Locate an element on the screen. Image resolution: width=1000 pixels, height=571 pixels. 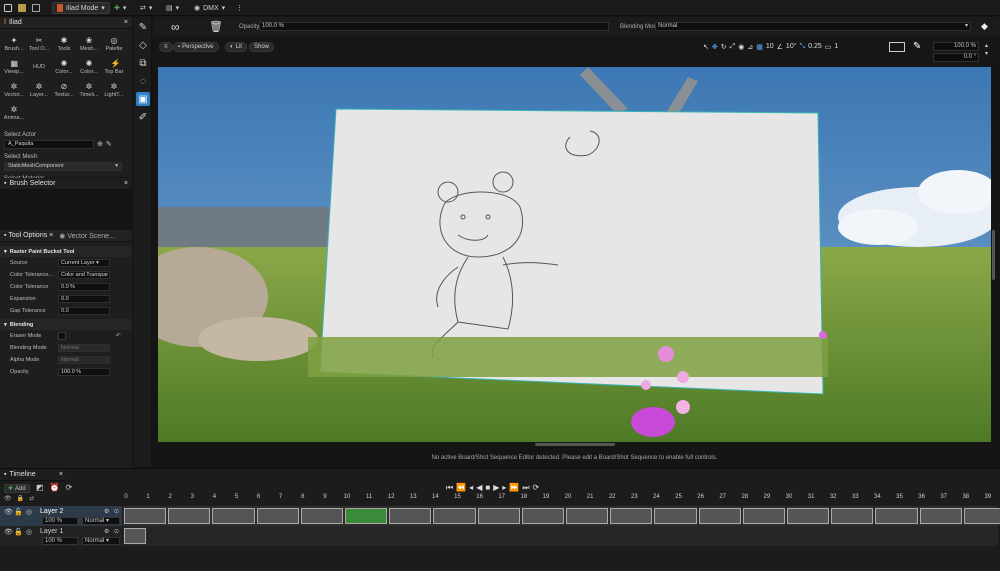
paint-bucket-icon: ▣ is located at coordinates (143, 99).